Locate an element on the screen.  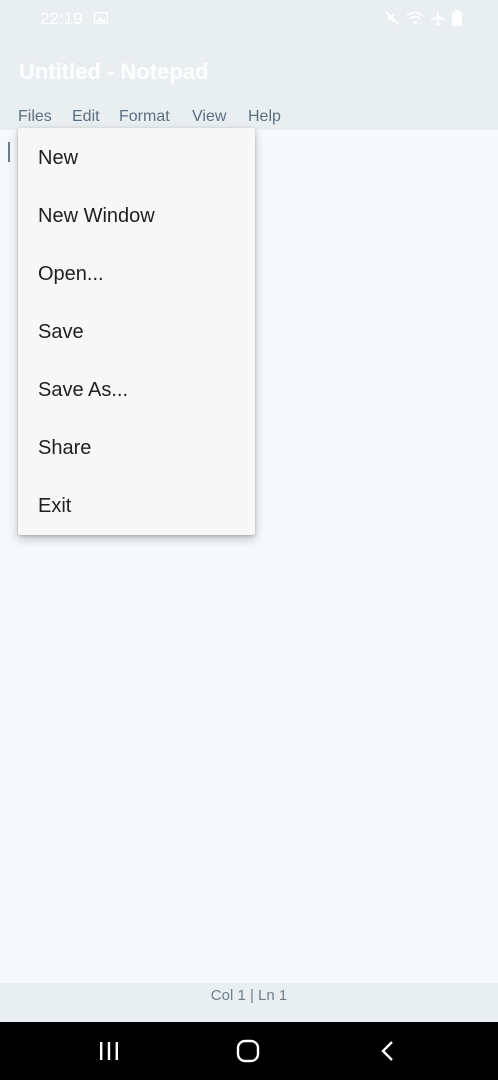
status-icons is located at coordinates (423, 18).